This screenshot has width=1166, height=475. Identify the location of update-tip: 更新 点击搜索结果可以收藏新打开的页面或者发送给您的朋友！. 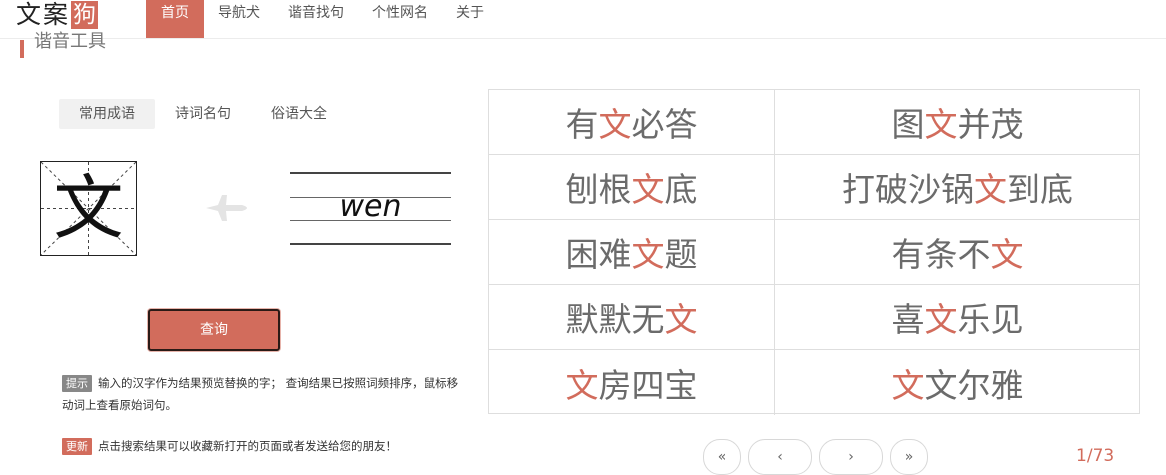
(272, 446).